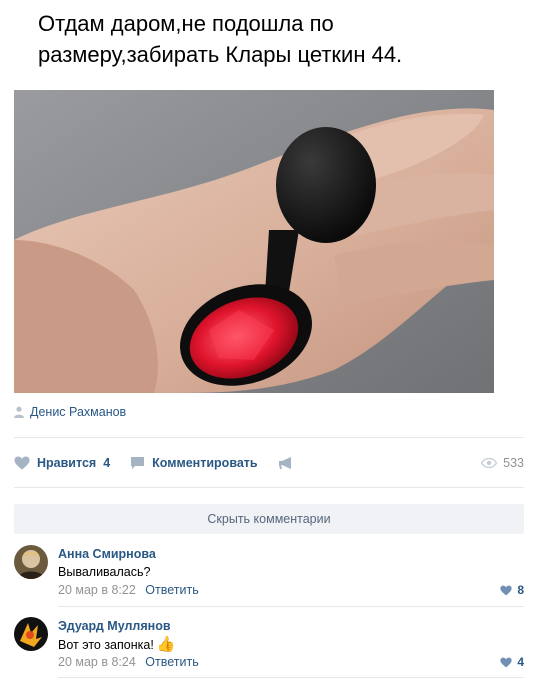 The image size is (542, 681). I want to click on comment-text-body: Вываливалась?, so click(104, 572).